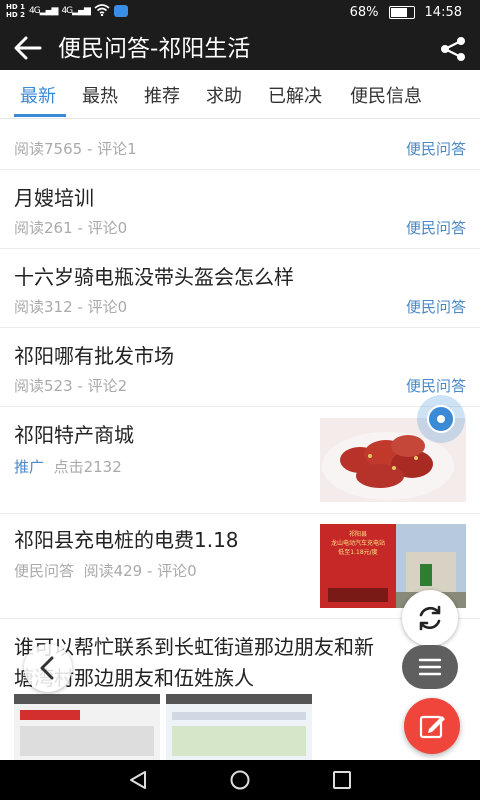 This screenshot has width=480, height=800. I want to click on sim-labels: HD 1 HD 2, so click(15, 11).